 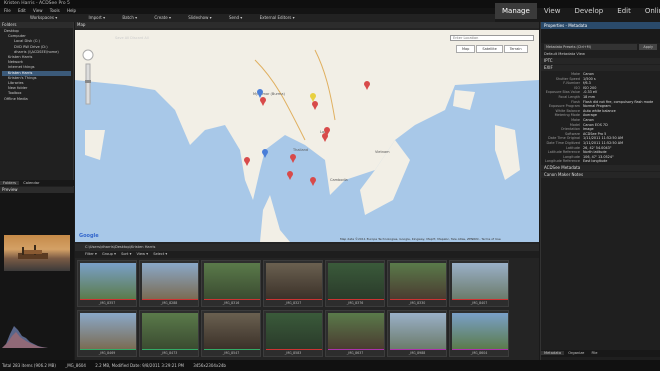 What do you see at coordinates (624, 11) in the screenshot?
I see `mode-edit: Edit` at bounding box center [624, 11].